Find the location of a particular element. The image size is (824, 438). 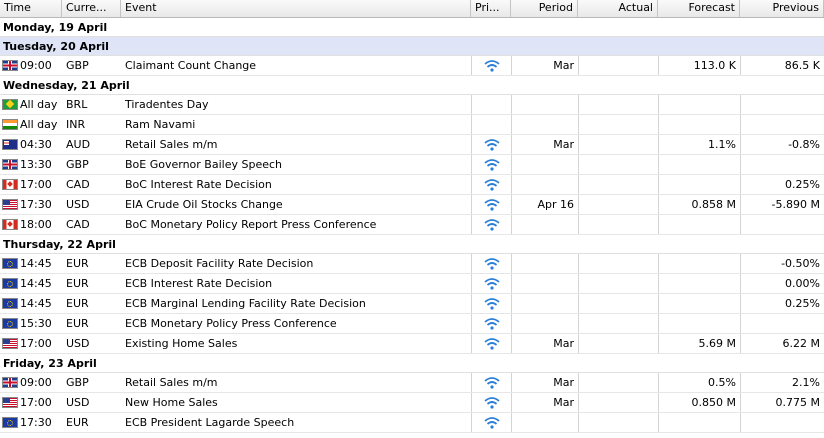

previous-cell: -0.50% is located at coordinates (782, 263).